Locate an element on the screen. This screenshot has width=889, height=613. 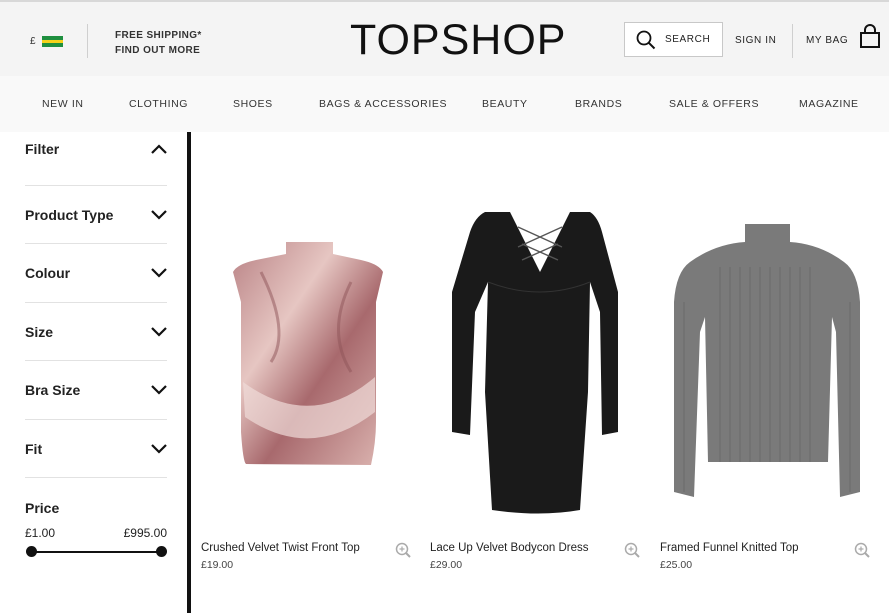
filter-product-type: Product Type is located at coordinates (96, 215).